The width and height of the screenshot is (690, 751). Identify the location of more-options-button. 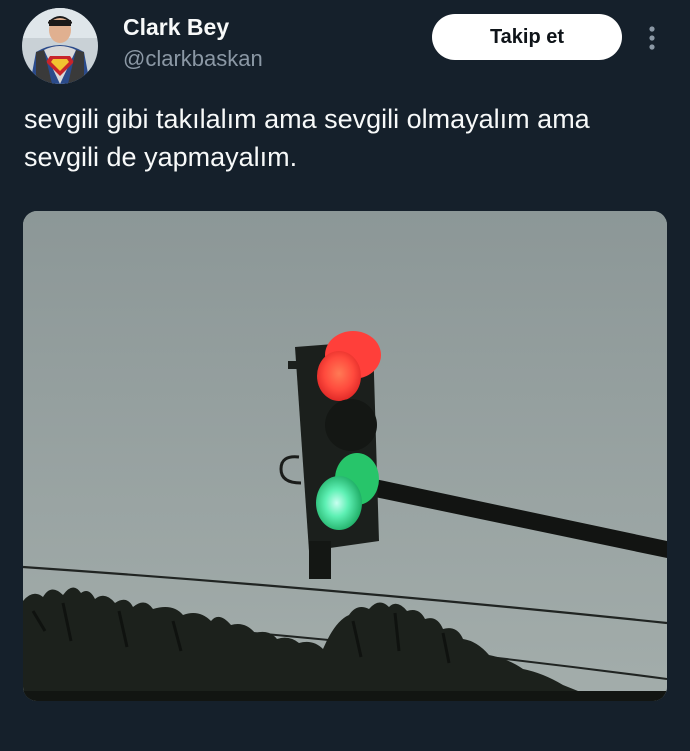
(652, 38).